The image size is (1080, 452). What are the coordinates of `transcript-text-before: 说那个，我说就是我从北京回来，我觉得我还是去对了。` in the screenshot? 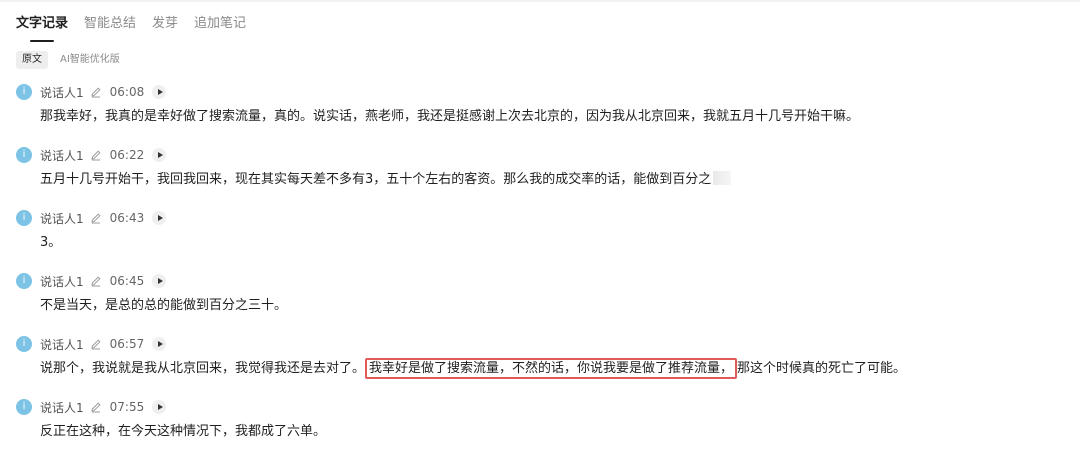 It's located at (203, 368).